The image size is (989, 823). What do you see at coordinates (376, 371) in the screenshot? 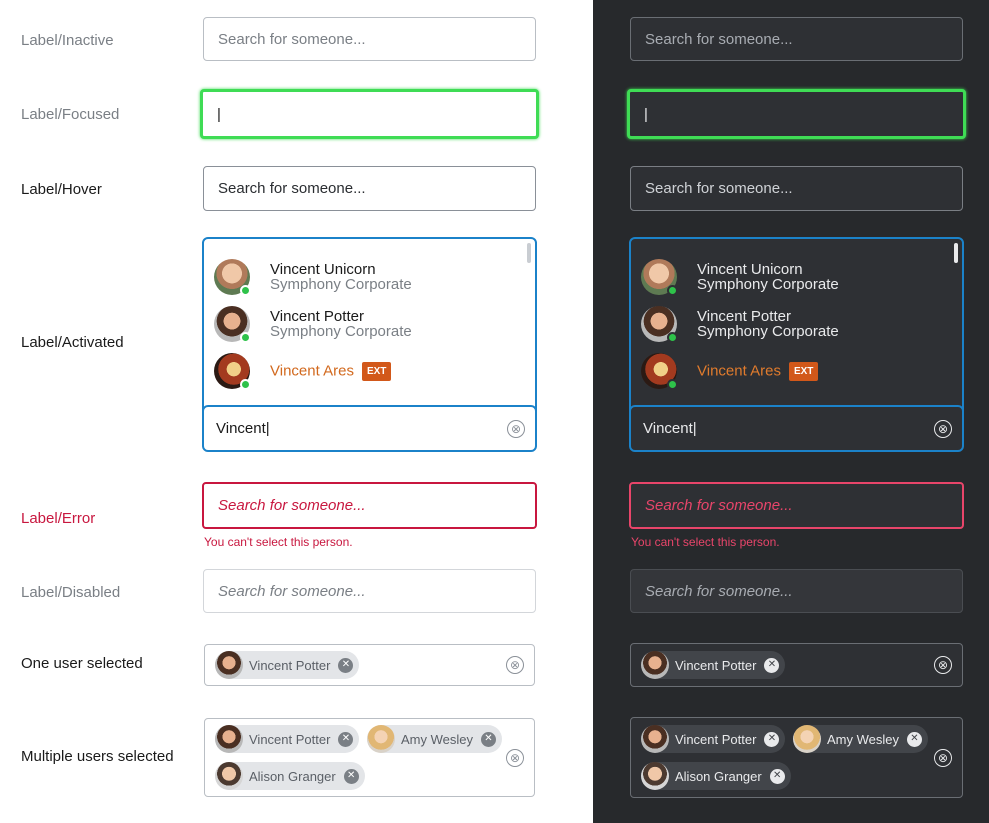
I see `external-badge: EXT` at bounding box center [376, 371].